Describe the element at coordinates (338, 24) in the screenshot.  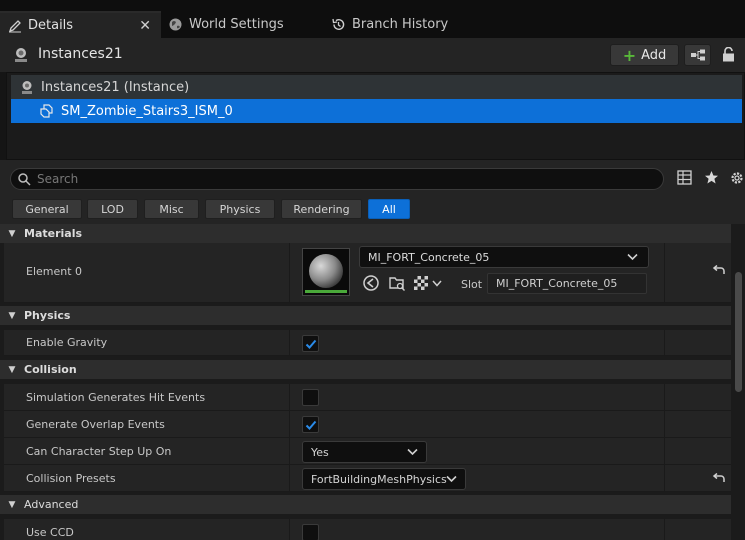
I see `history-icon` at that location.